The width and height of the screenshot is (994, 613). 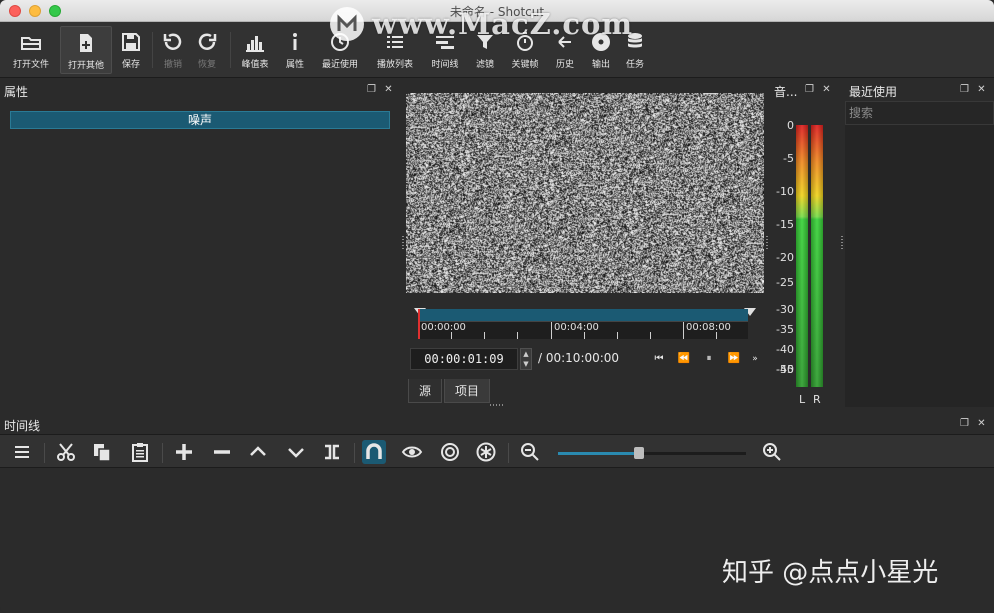 What do you see at coordinates (200, 90) in the screenshot?
I see `properties-panel-header: 属性 ❐ ✕` at bounding box center [200, 90].